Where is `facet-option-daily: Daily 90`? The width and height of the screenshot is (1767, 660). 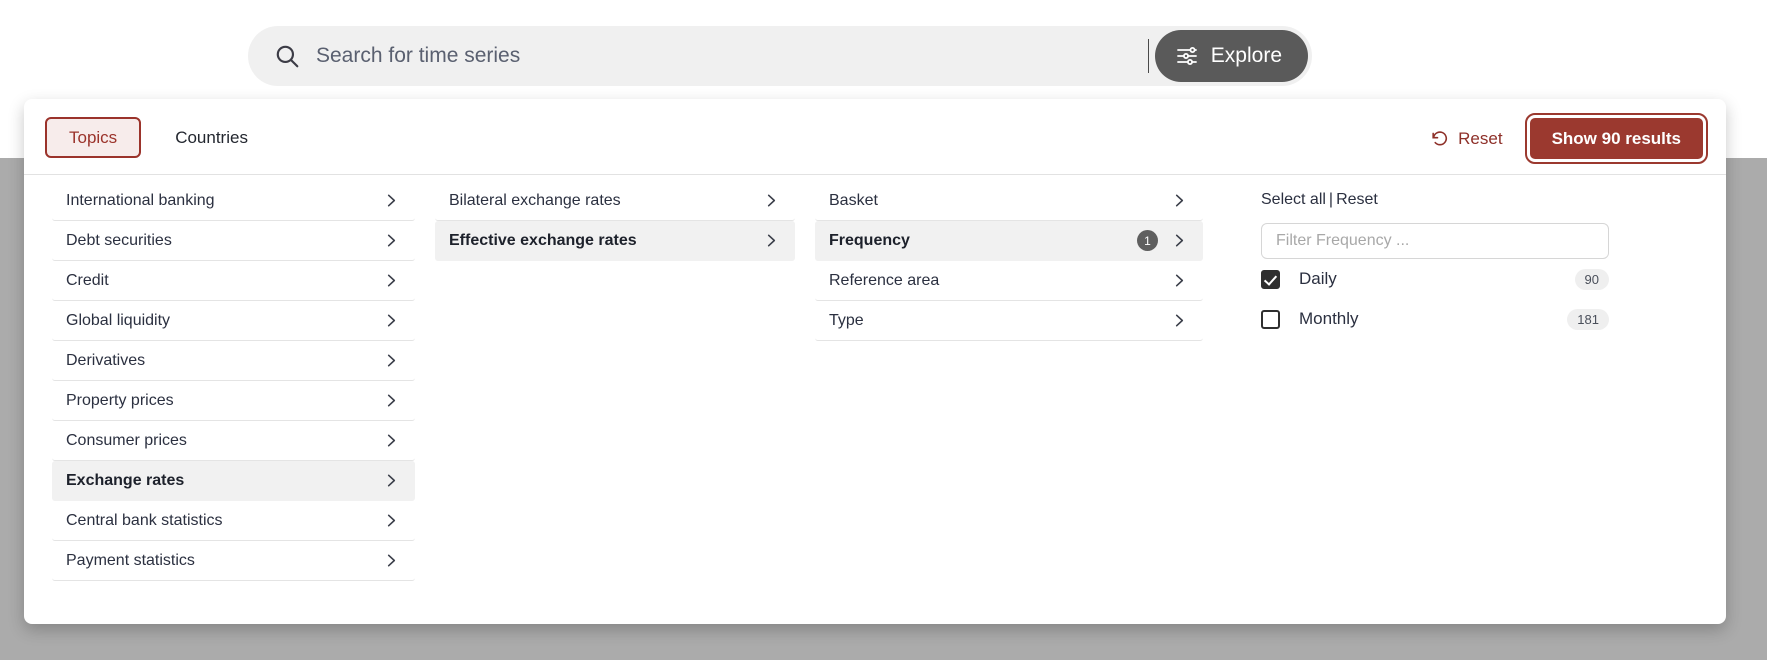
facet-option-daily: Daily 90 is located at coordinates (1435, 279).